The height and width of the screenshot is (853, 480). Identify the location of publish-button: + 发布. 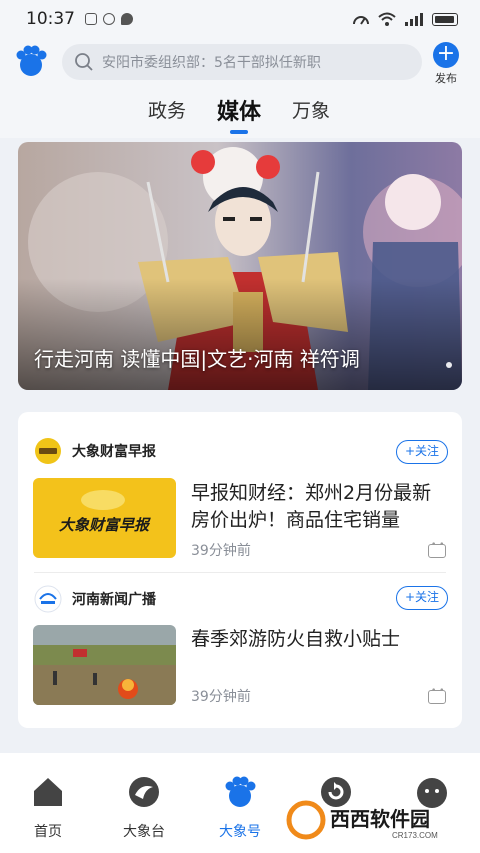
(446, 64).